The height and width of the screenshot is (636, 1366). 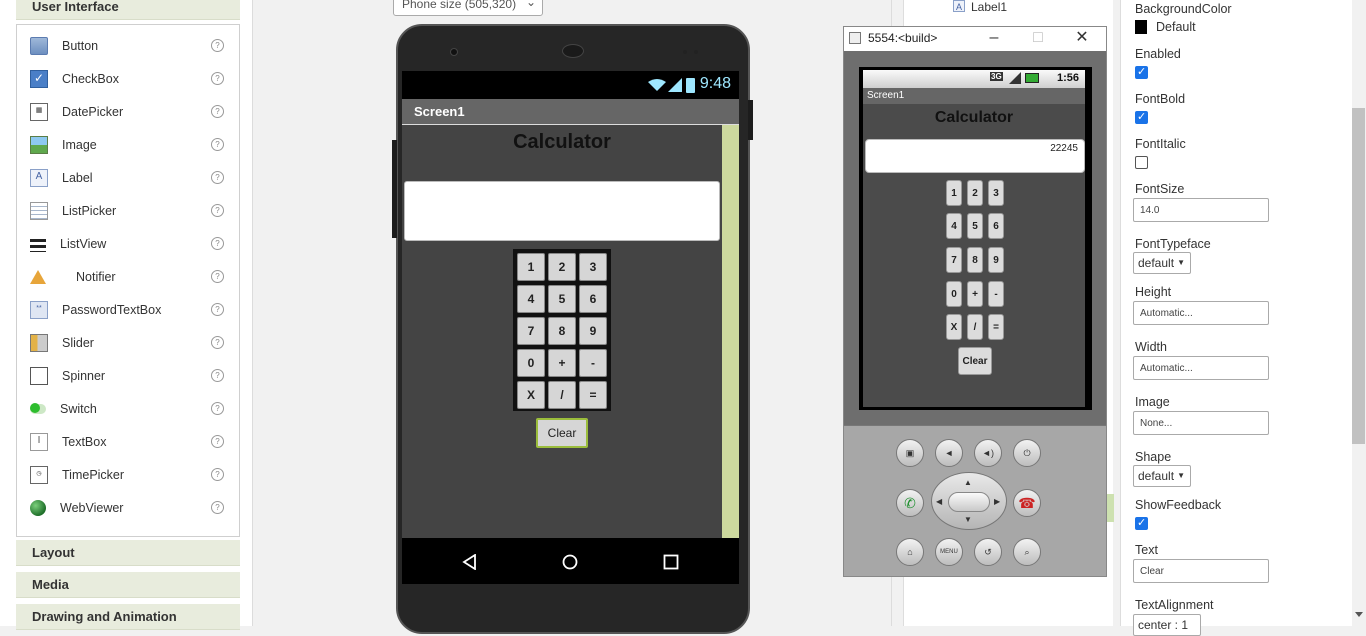 What do you see at coordinates (1201, 571) in the screenshot?
I see `text-input: Clear` at bounding box center [1201, 571].